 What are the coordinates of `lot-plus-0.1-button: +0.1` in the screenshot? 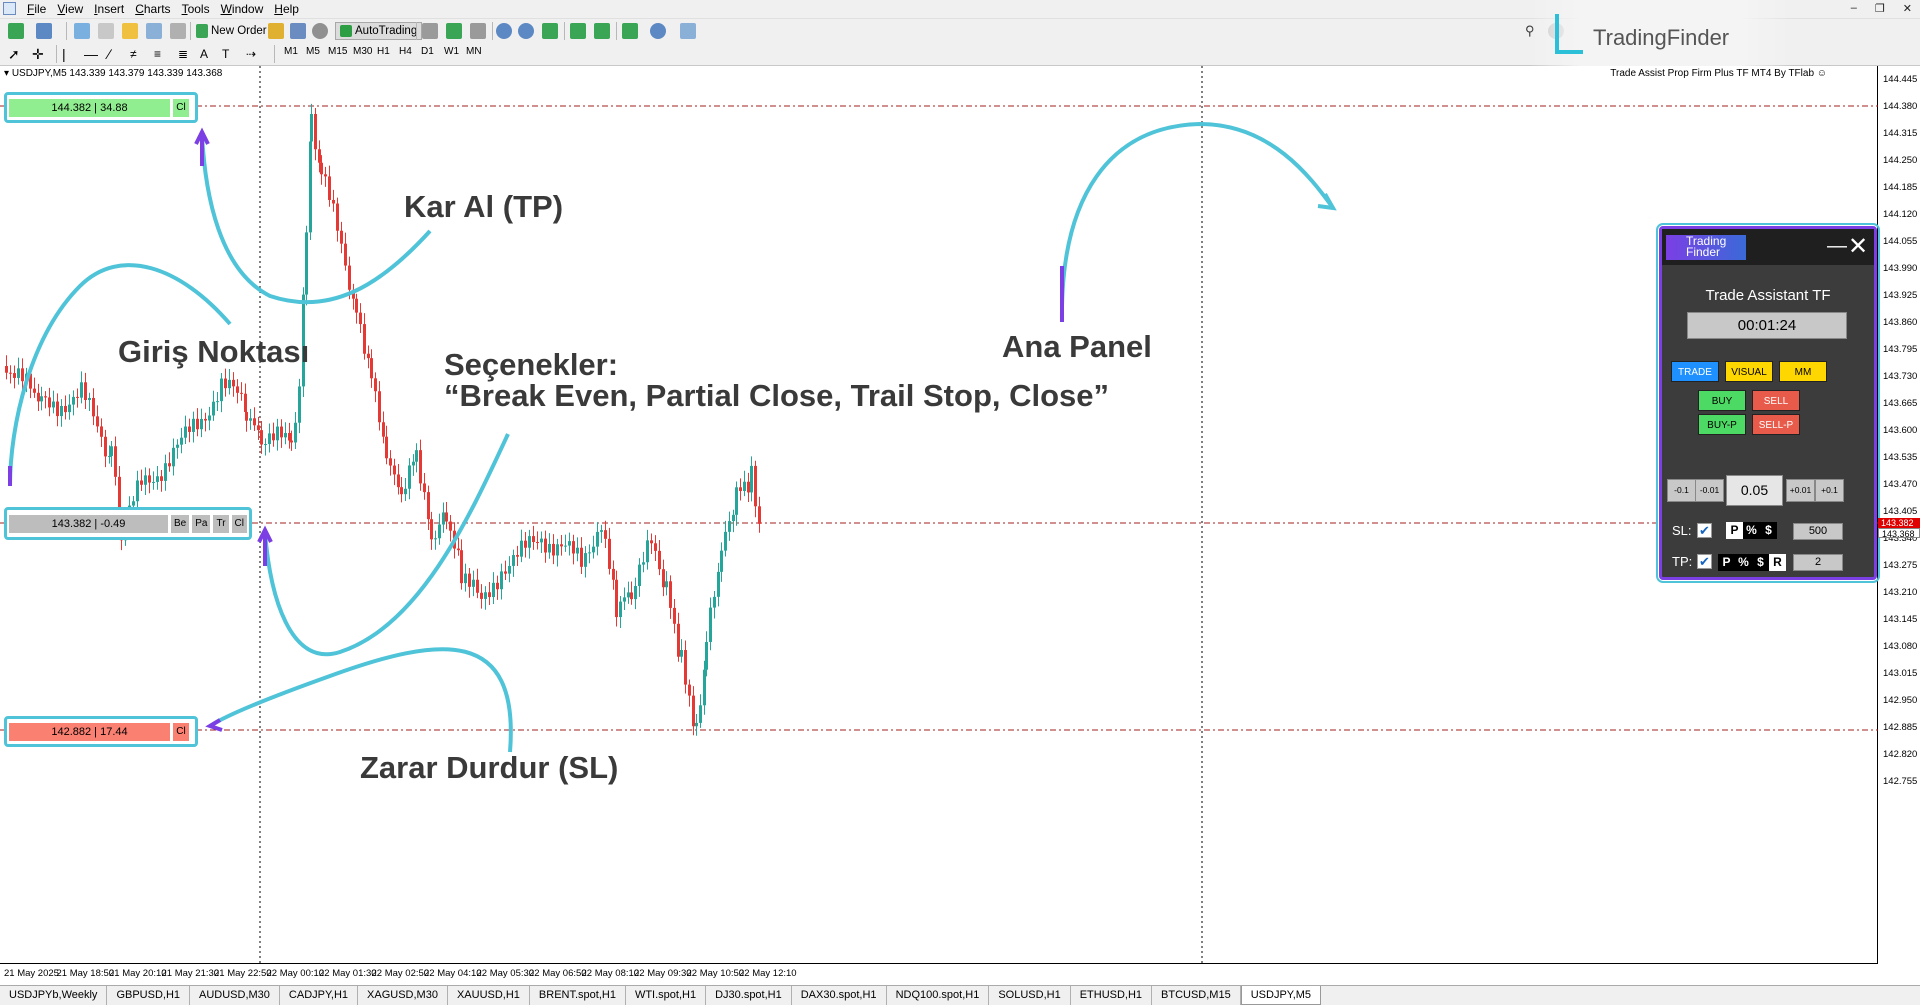 It's located at (1829, 490).